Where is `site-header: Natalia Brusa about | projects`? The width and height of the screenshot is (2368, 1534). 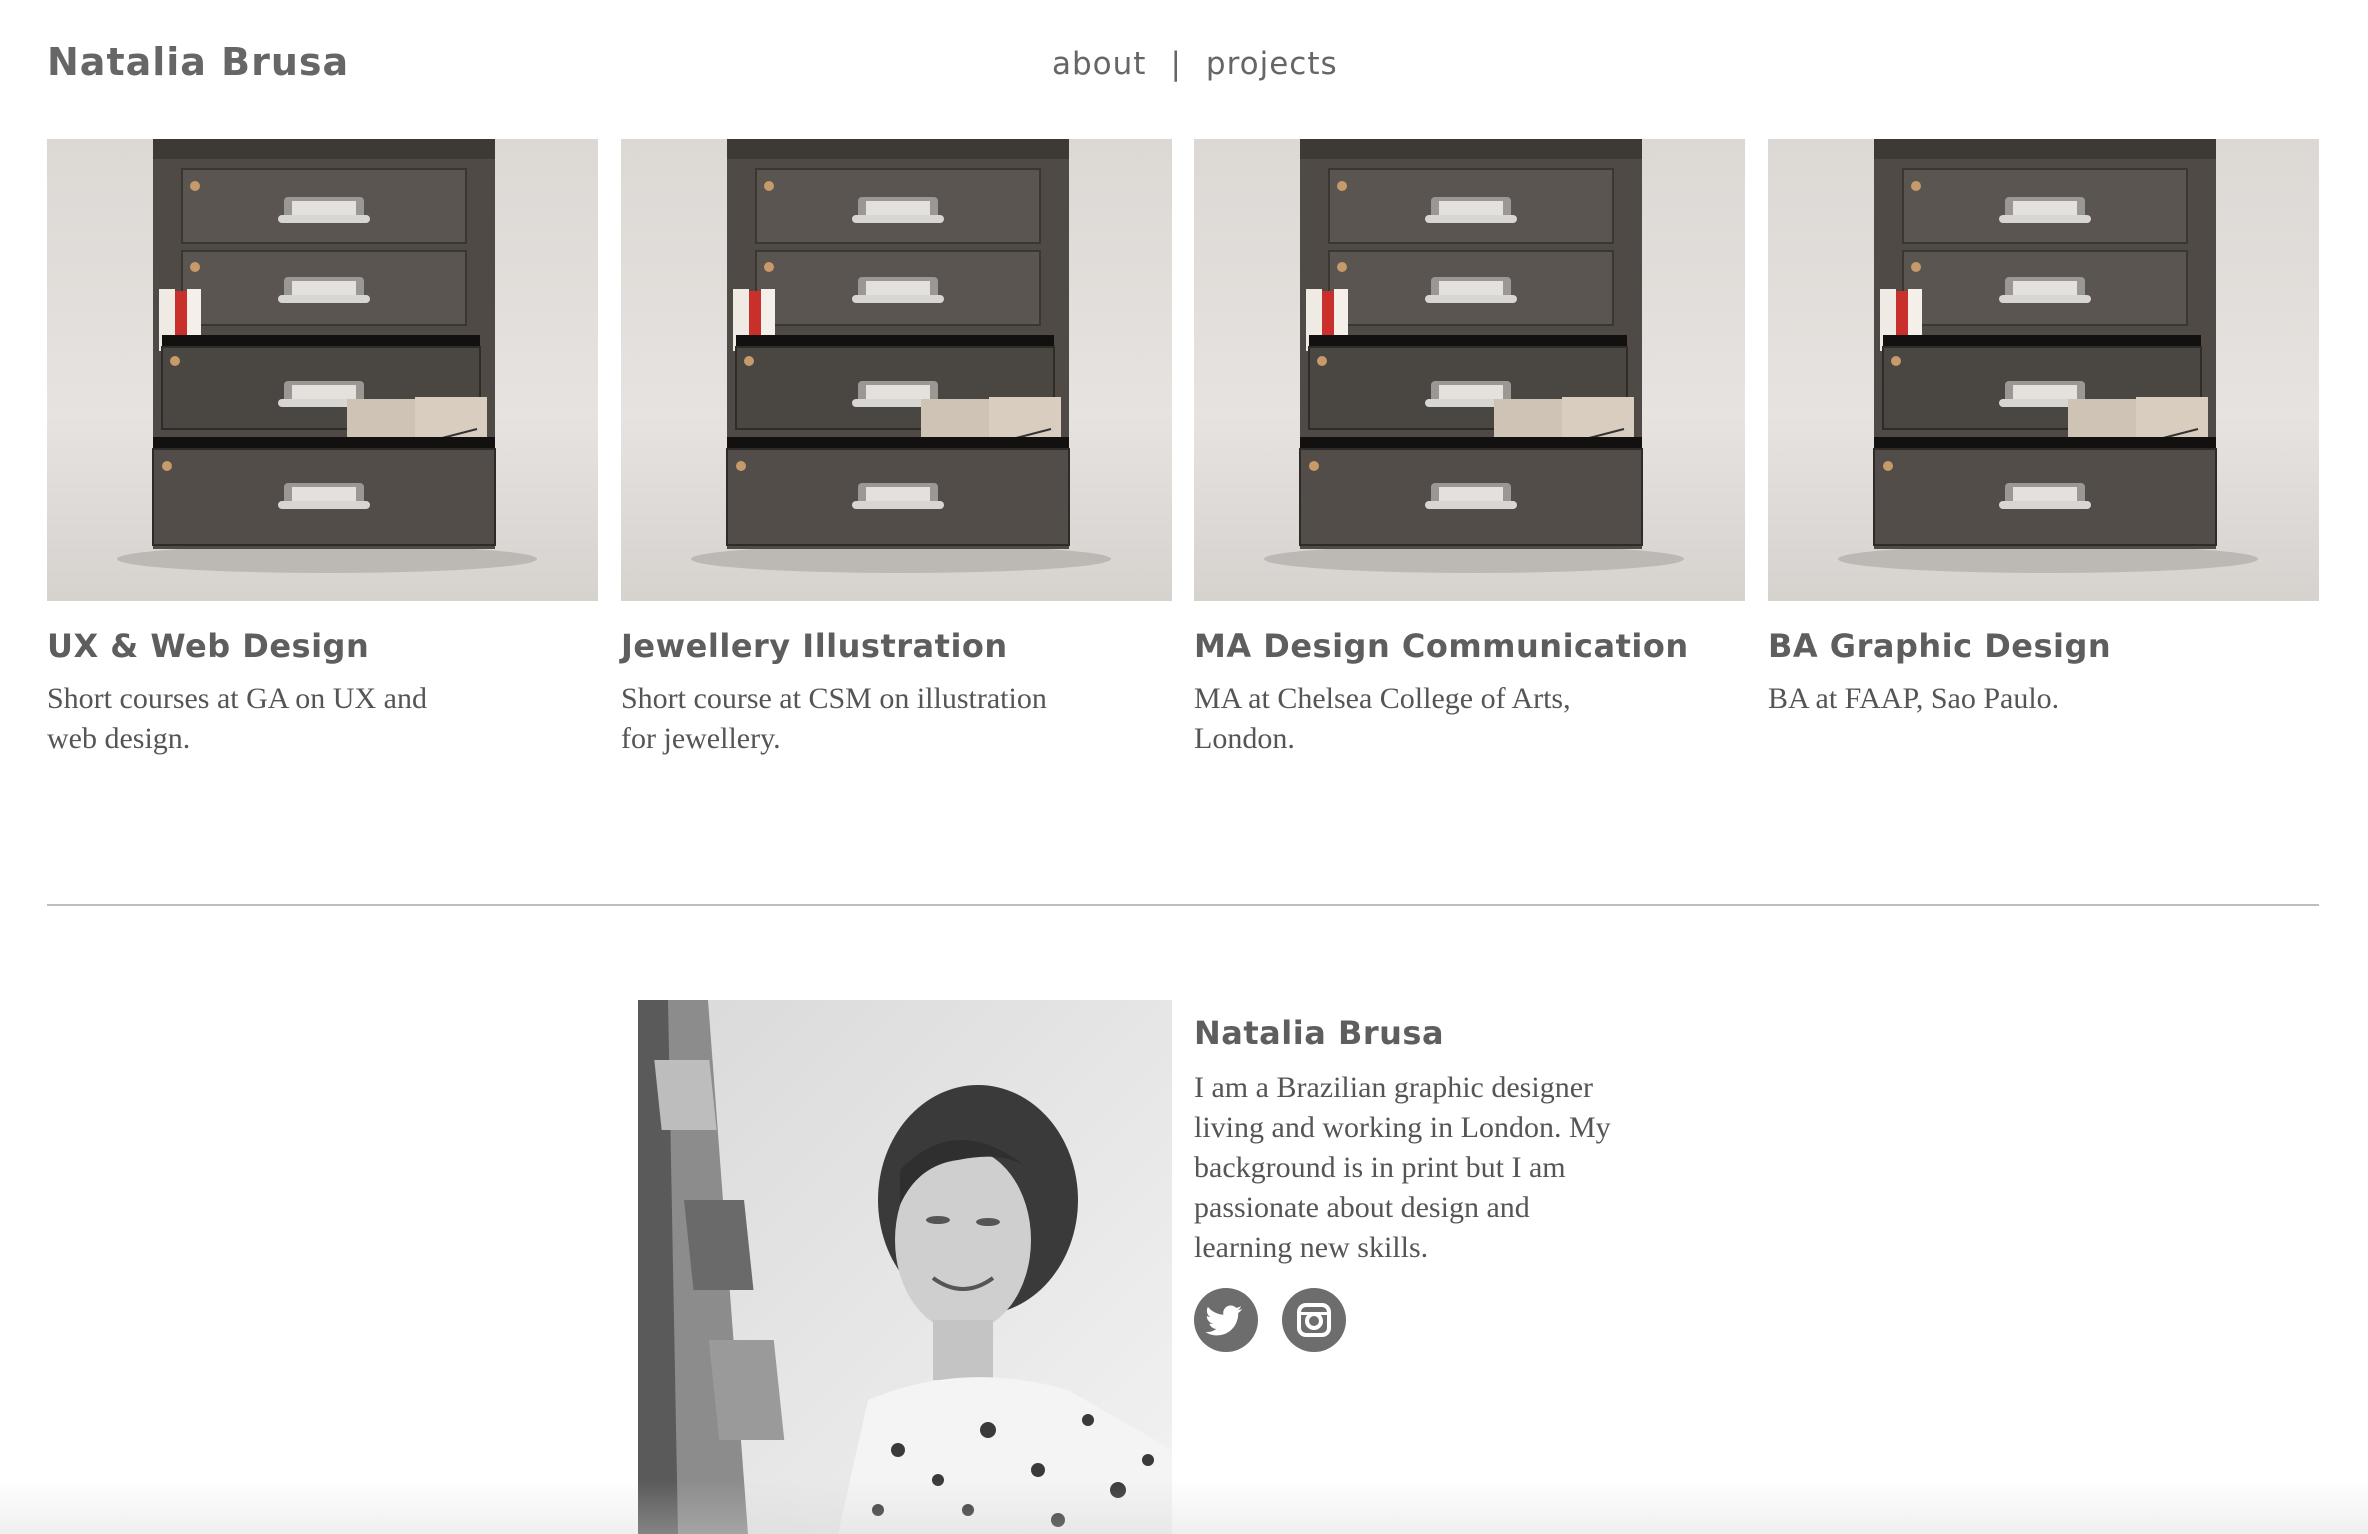 site-header: Natalia Brusa about | projects is located at coordinates (1184, 65).